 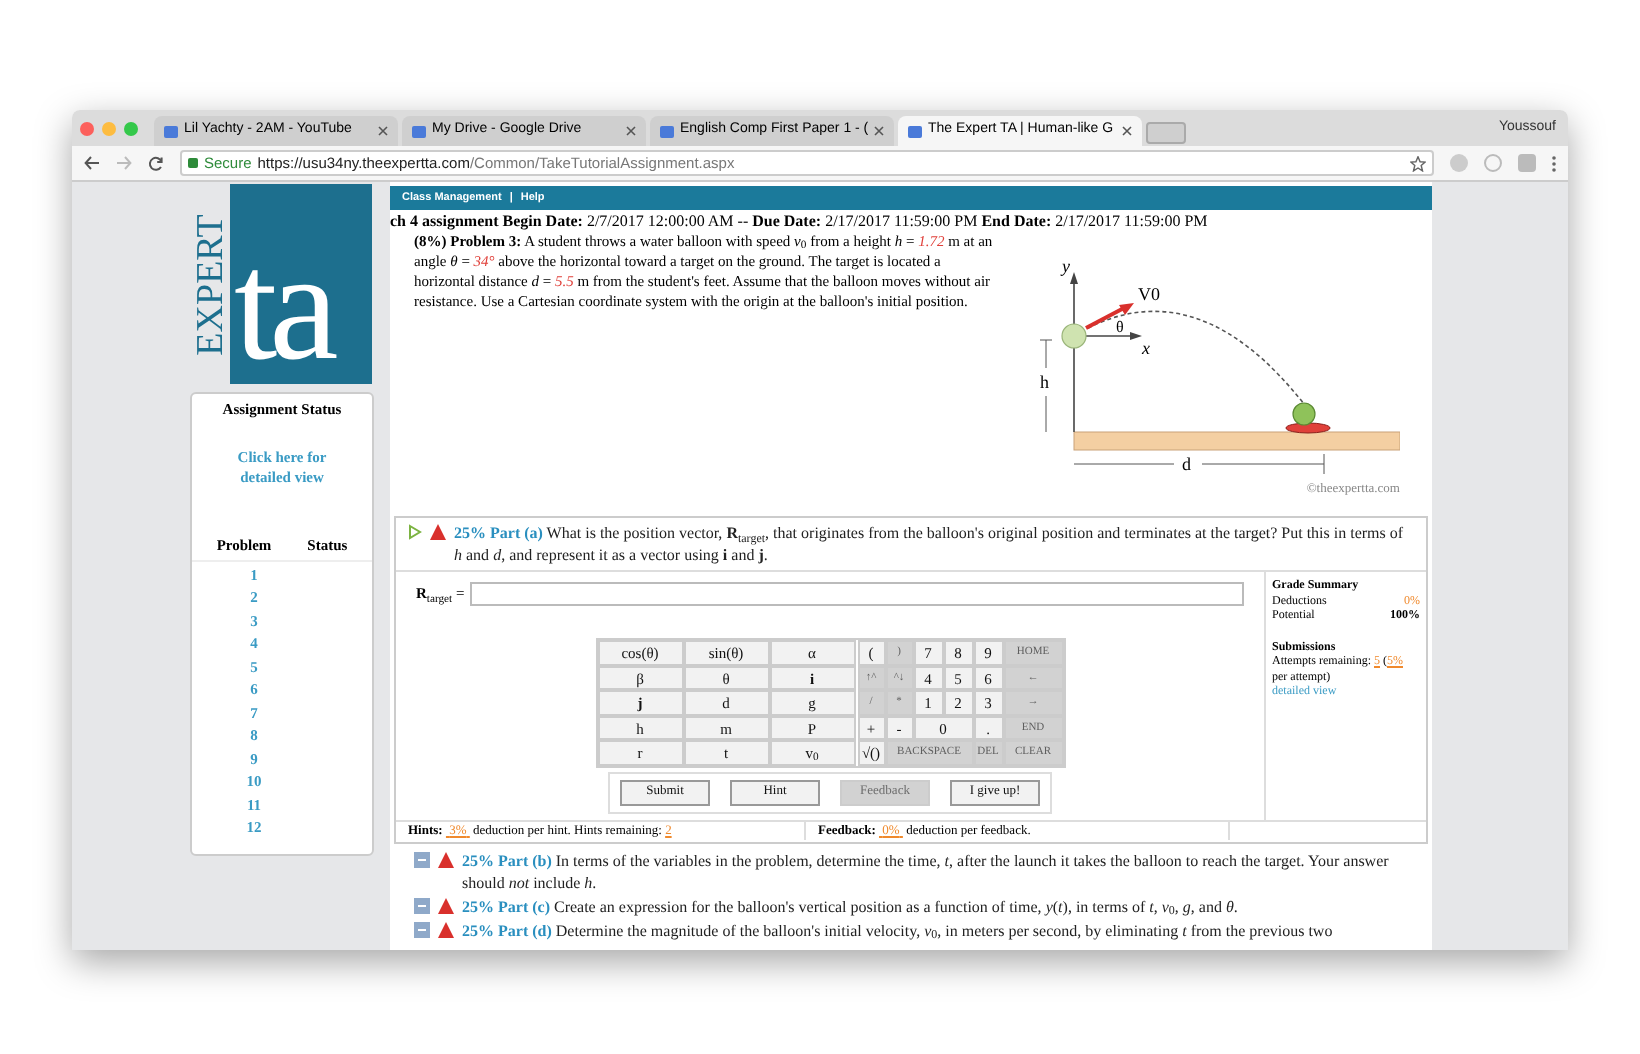 I want to click on target-with-balloon, so click(x=1308, y=418).